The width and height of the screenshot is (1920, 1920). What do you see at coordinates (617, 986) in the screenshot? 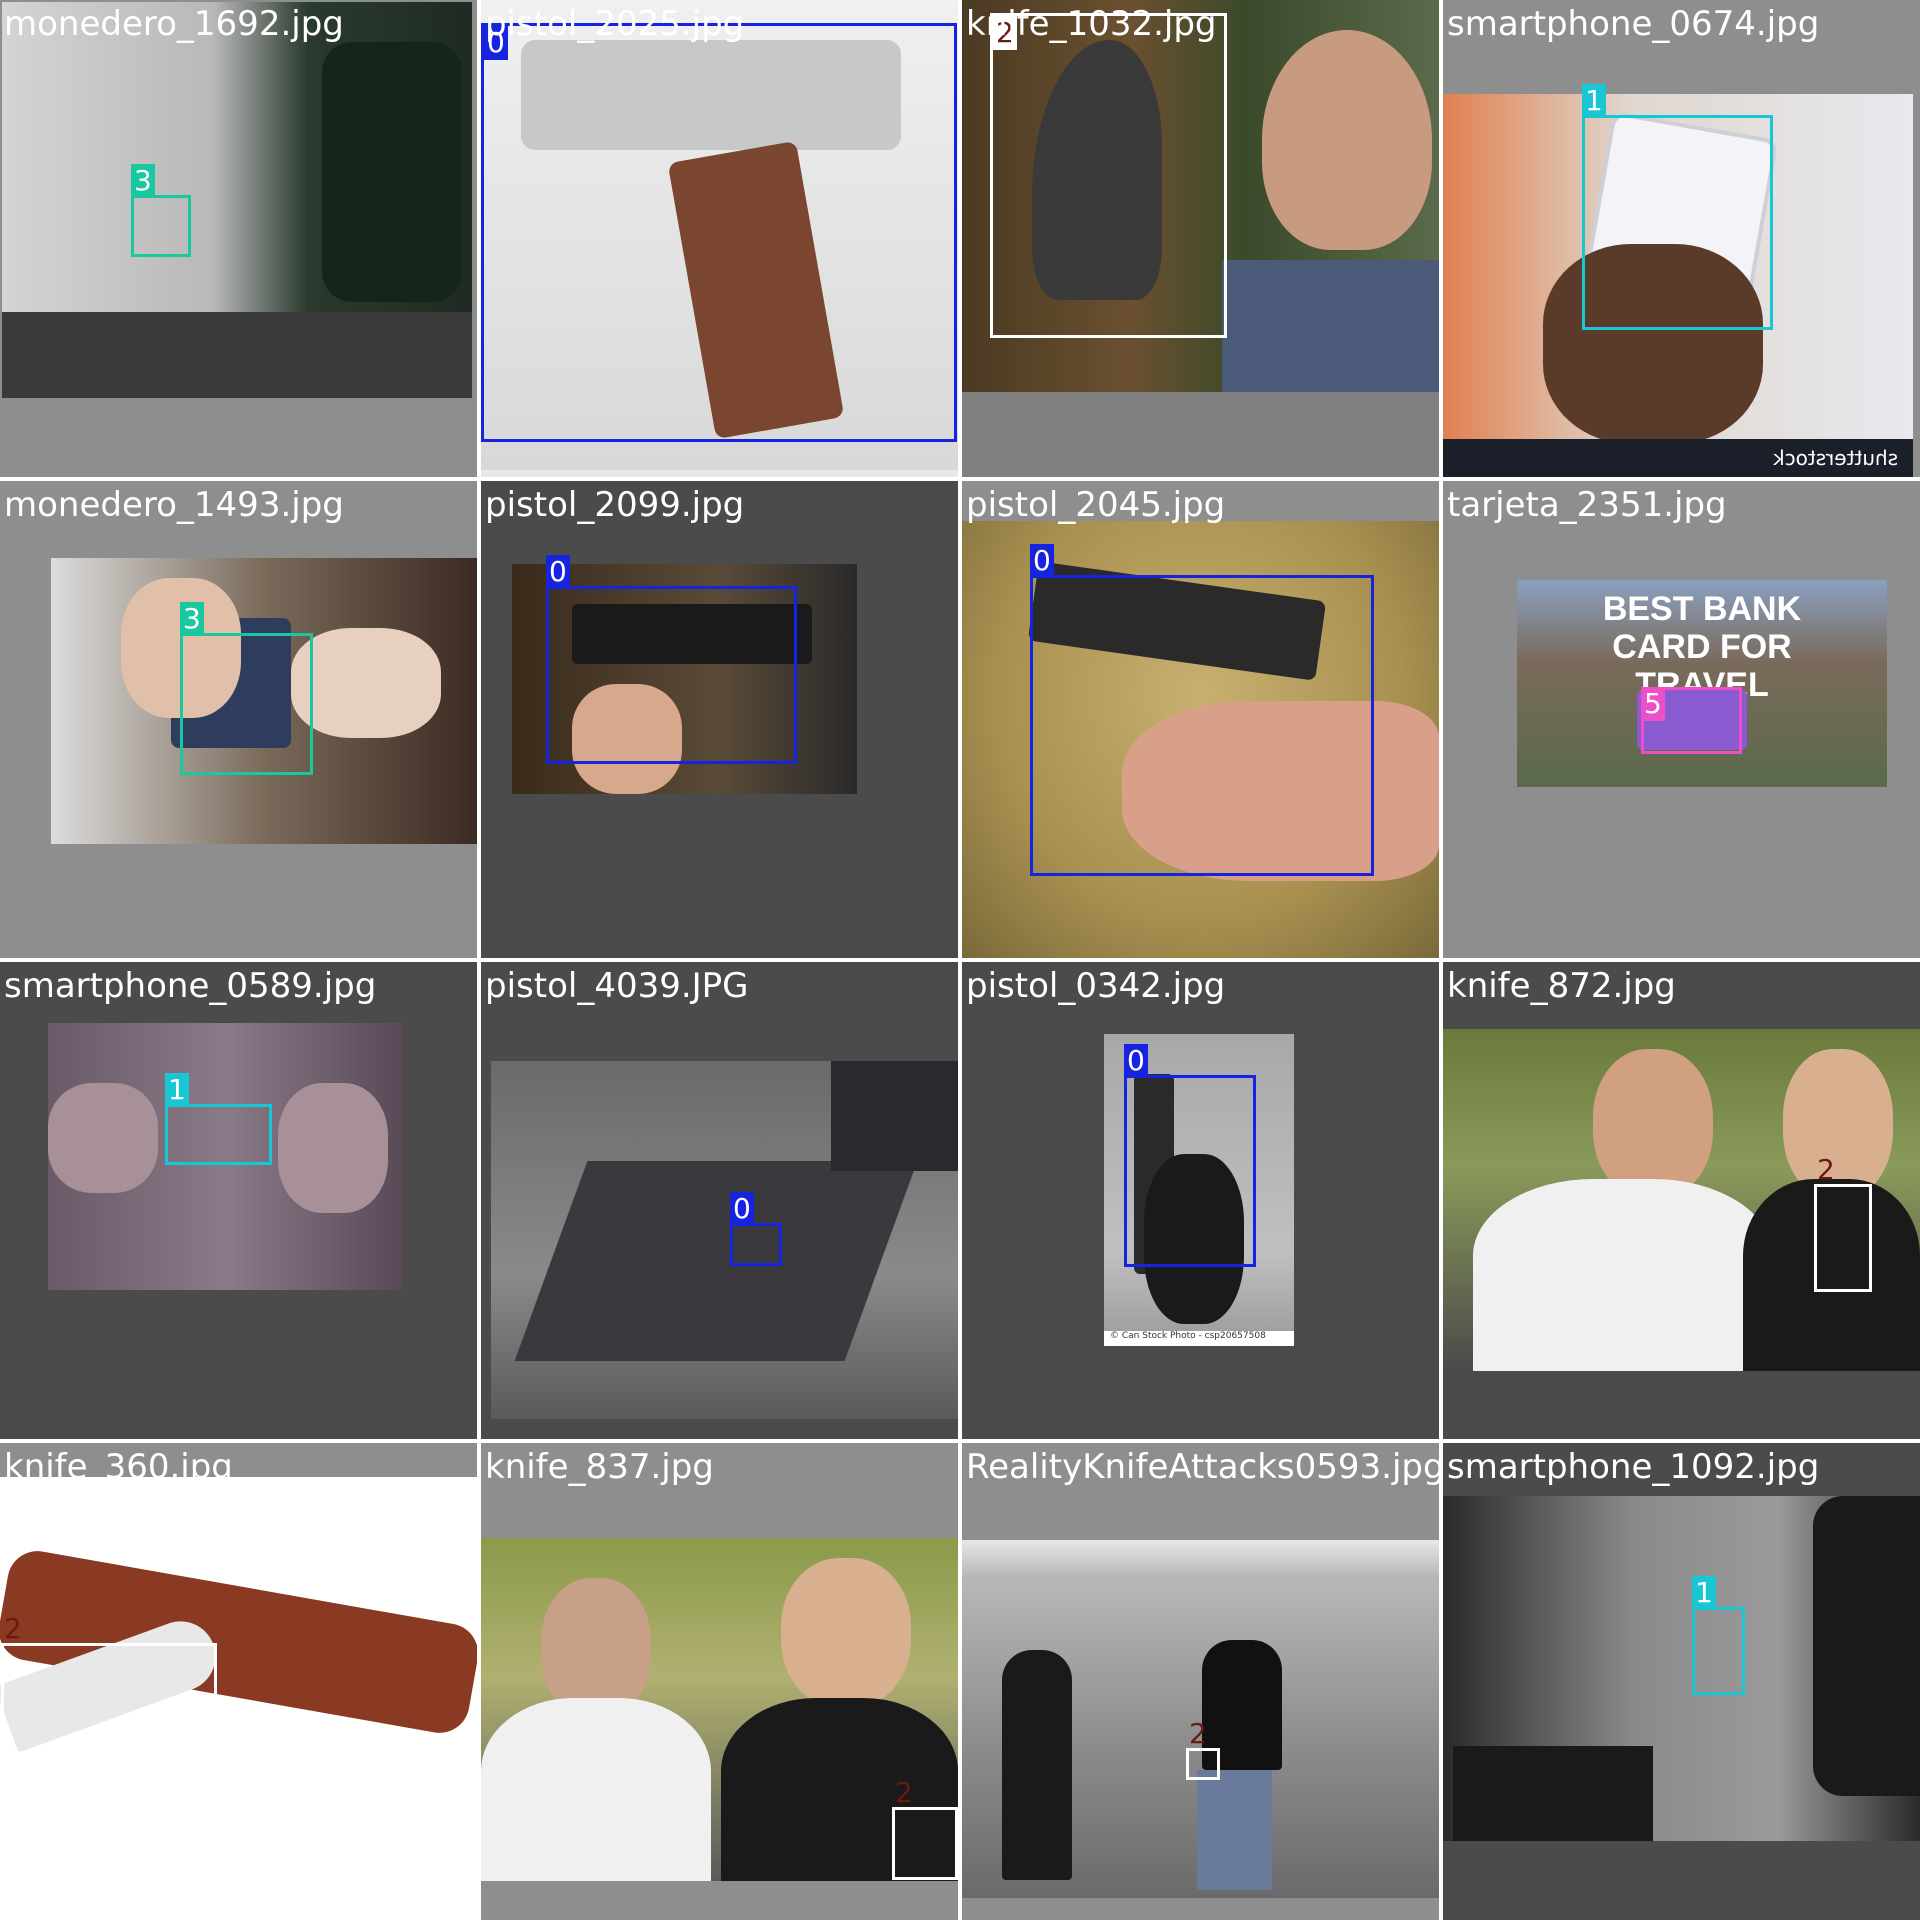
I see `filename: pistol_4039.JPG` at bounding box center [617, 986].